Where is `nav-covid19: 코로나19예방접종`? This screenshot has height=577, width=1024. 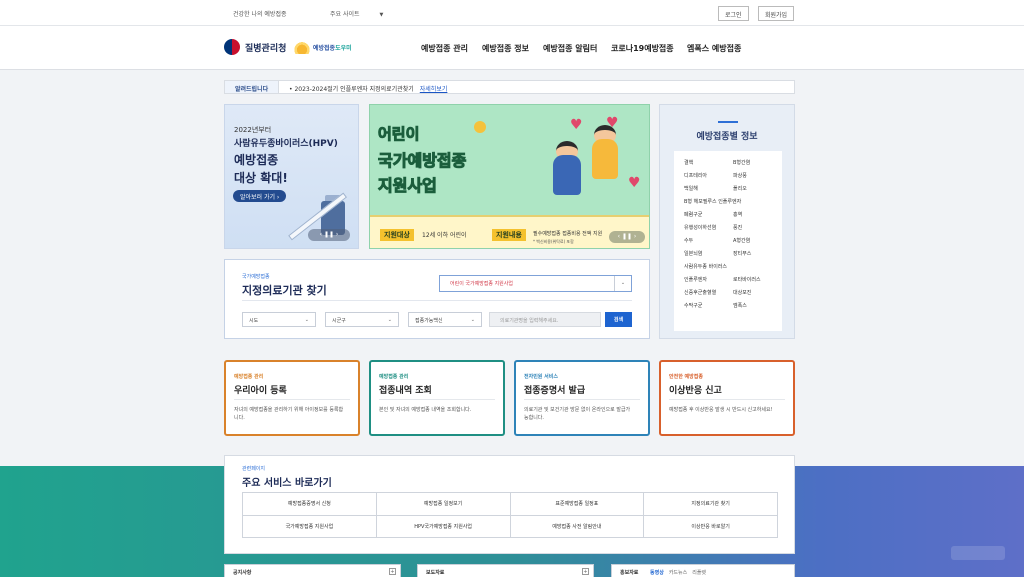 nav-covid19: 코로나19예방접종 is located at coordinates (642, 48).